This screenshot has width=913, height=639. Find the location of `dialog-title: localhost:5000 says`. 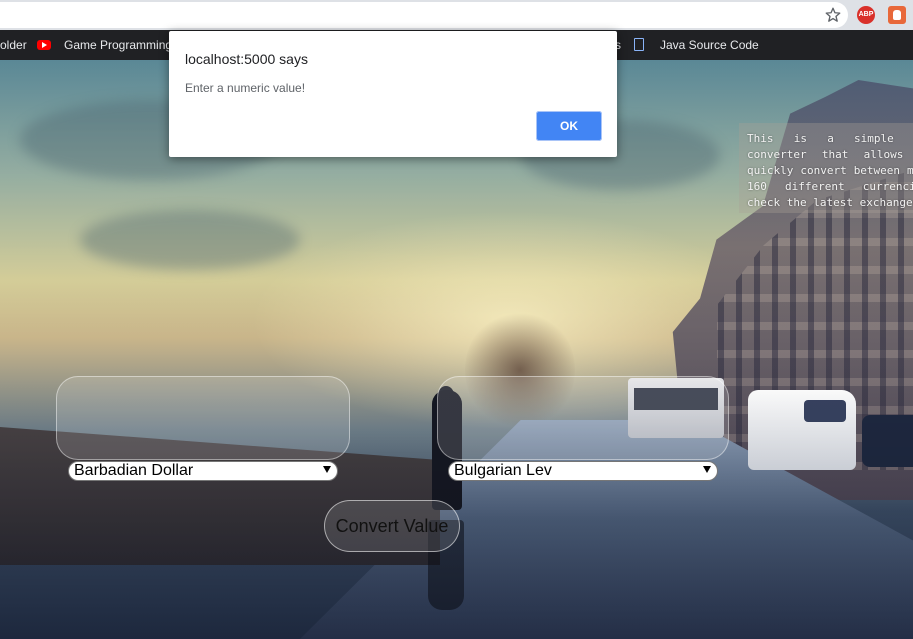

dialog-title: localhost:5000 says is located at coordinates (246, 59).